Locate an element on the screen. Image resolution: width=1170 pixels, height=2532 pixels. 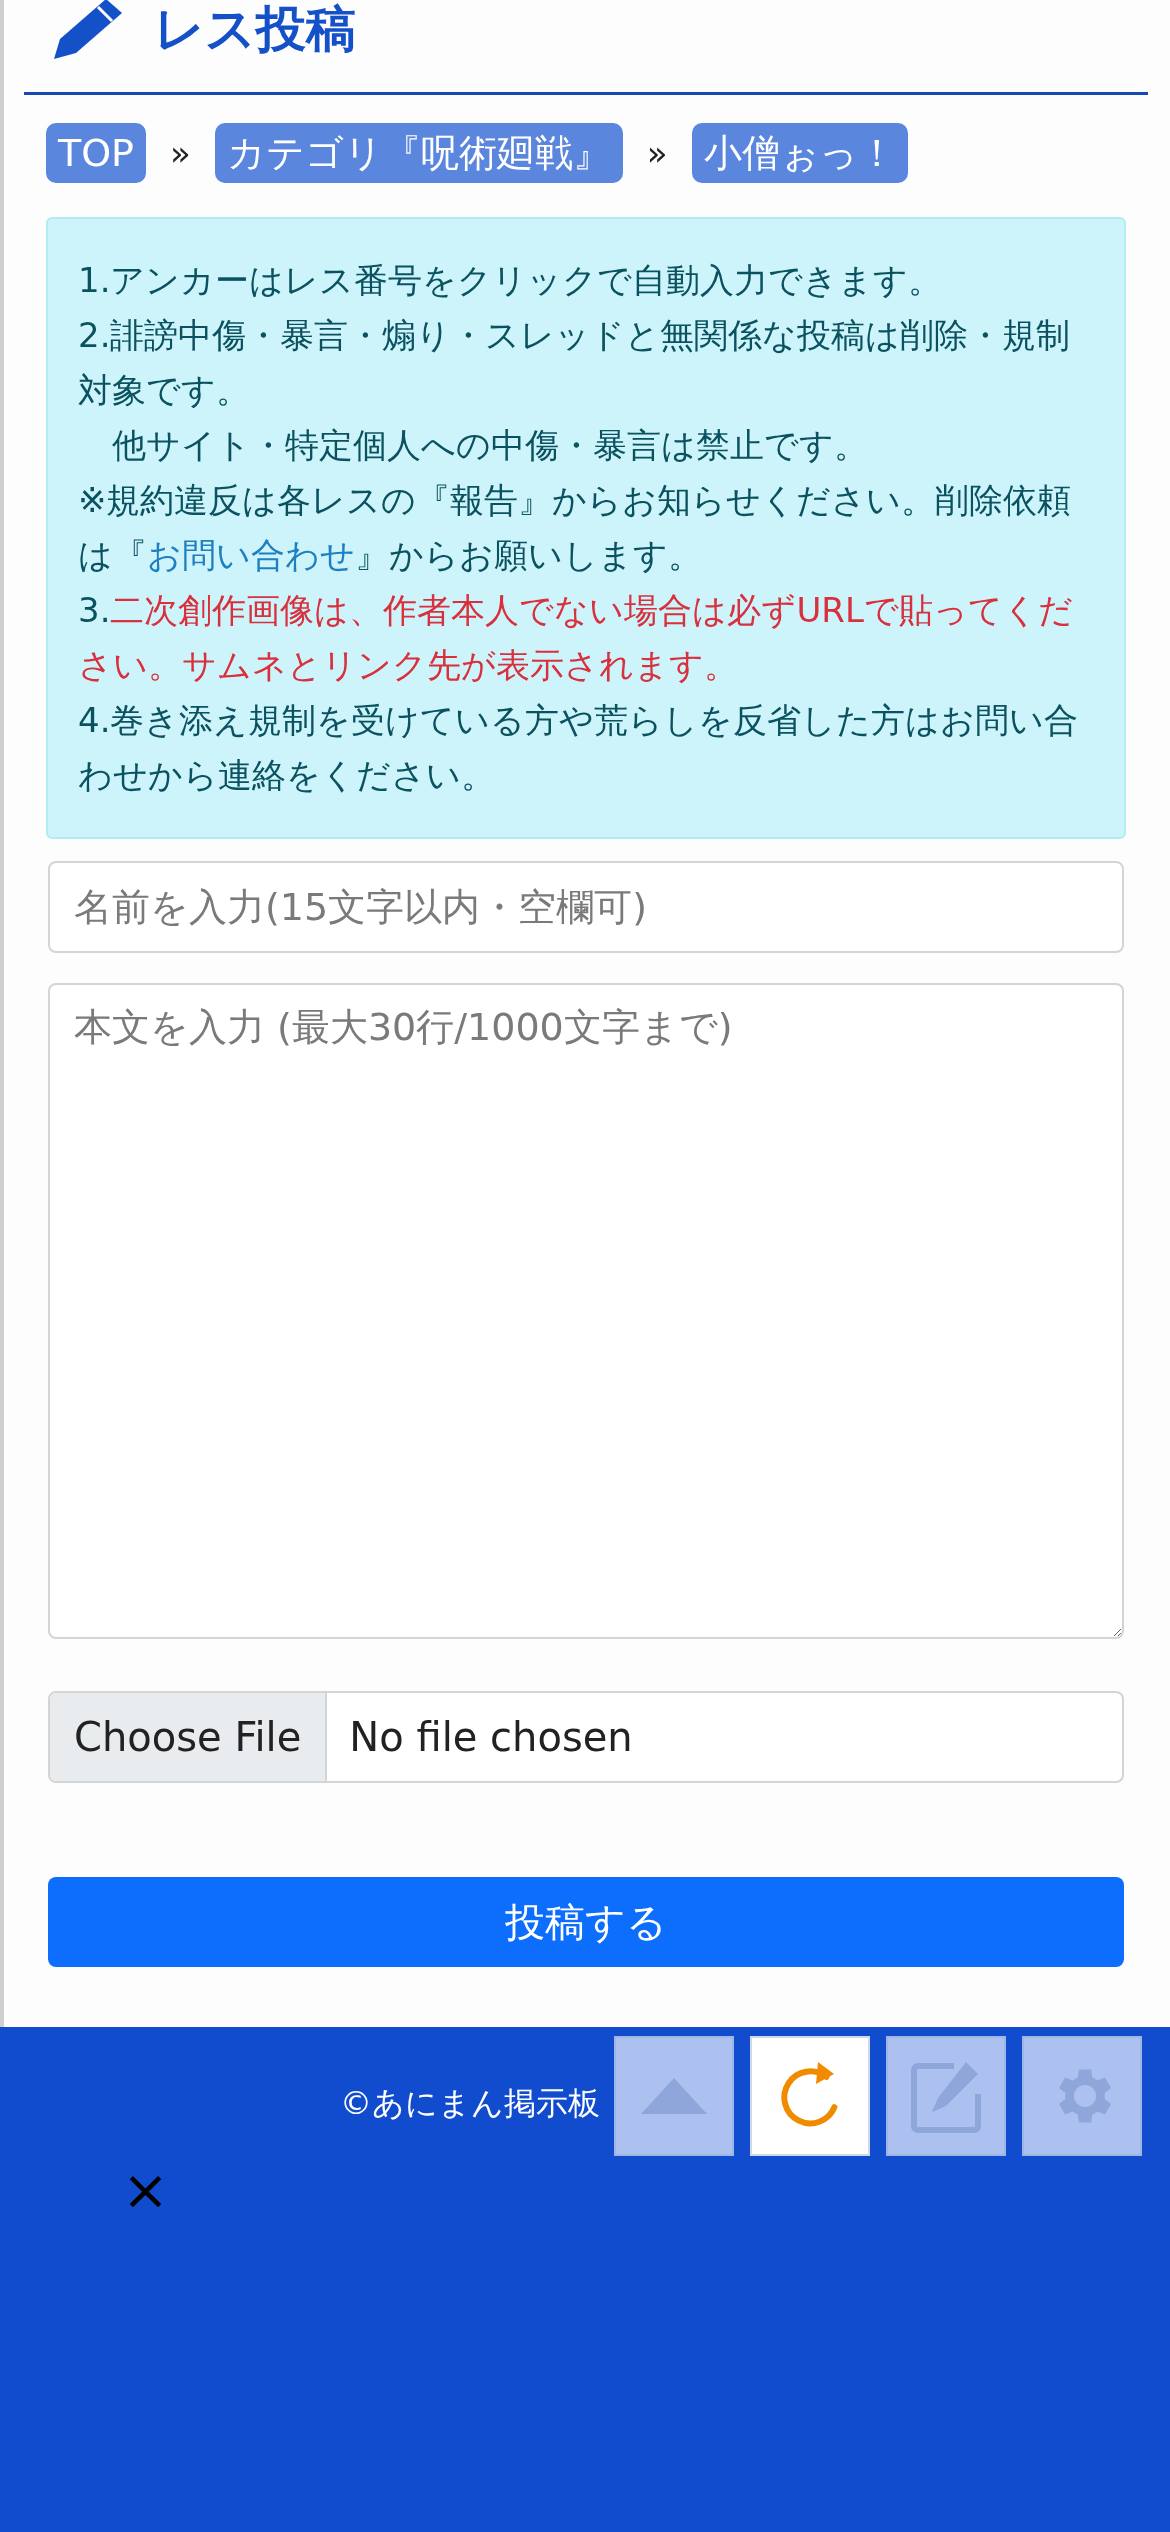
scroll-top-button is located at coordinates (674, 2096).